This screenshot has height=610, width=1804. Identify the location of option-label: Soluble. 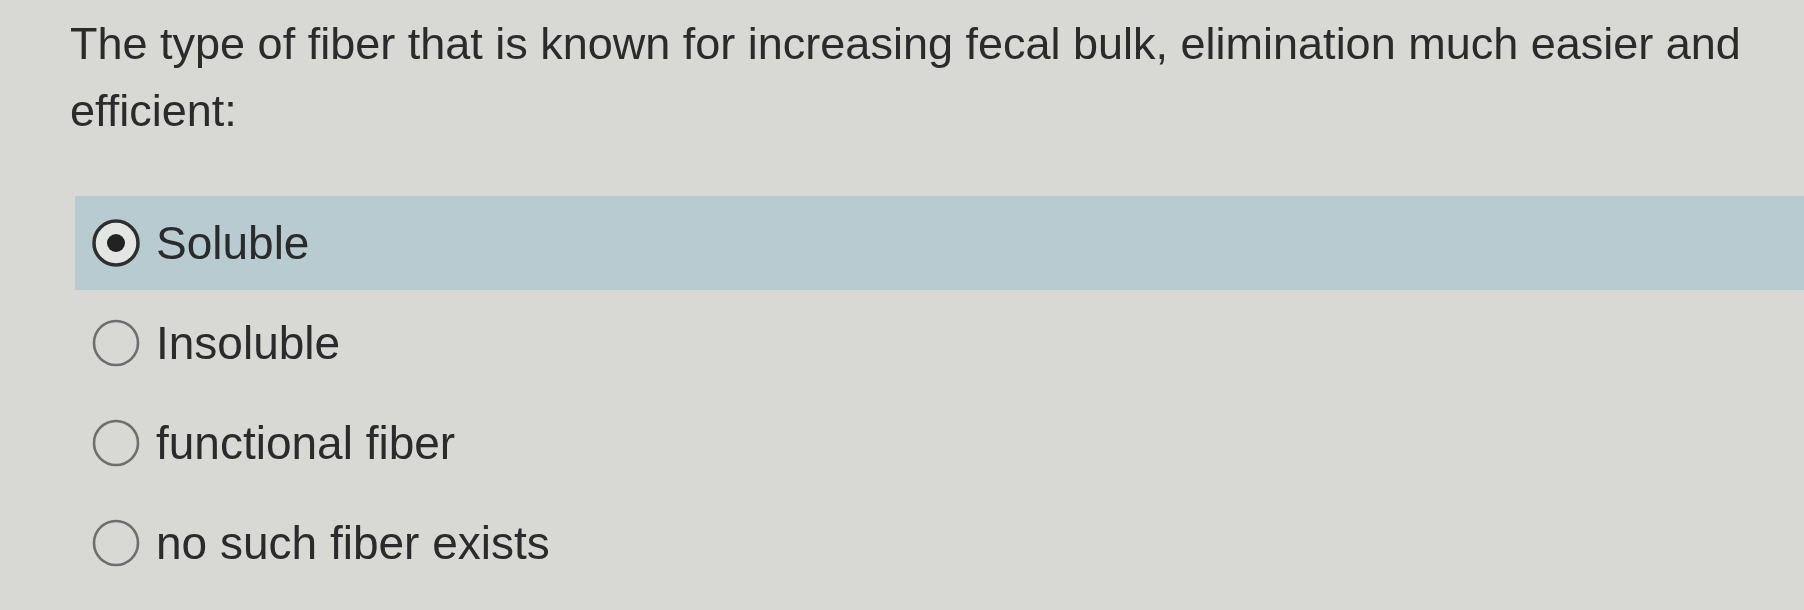
(233, 243).